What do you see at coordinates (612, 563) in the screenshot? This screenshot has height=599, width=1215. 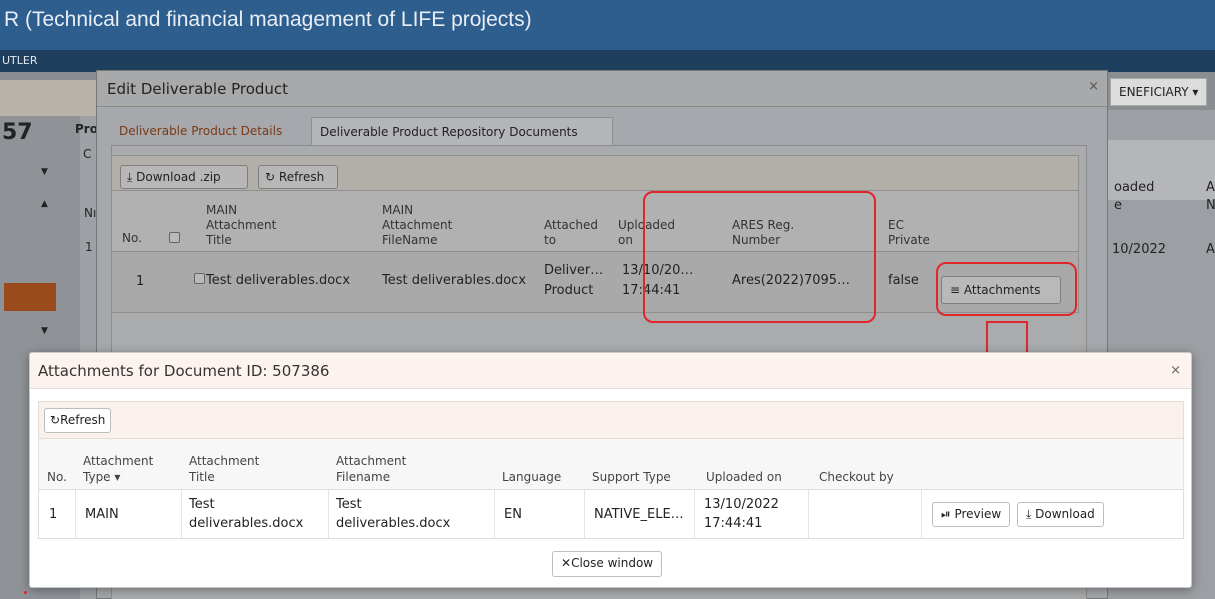 I see `close-window-label: Close window` at bounding box center [612, 563].